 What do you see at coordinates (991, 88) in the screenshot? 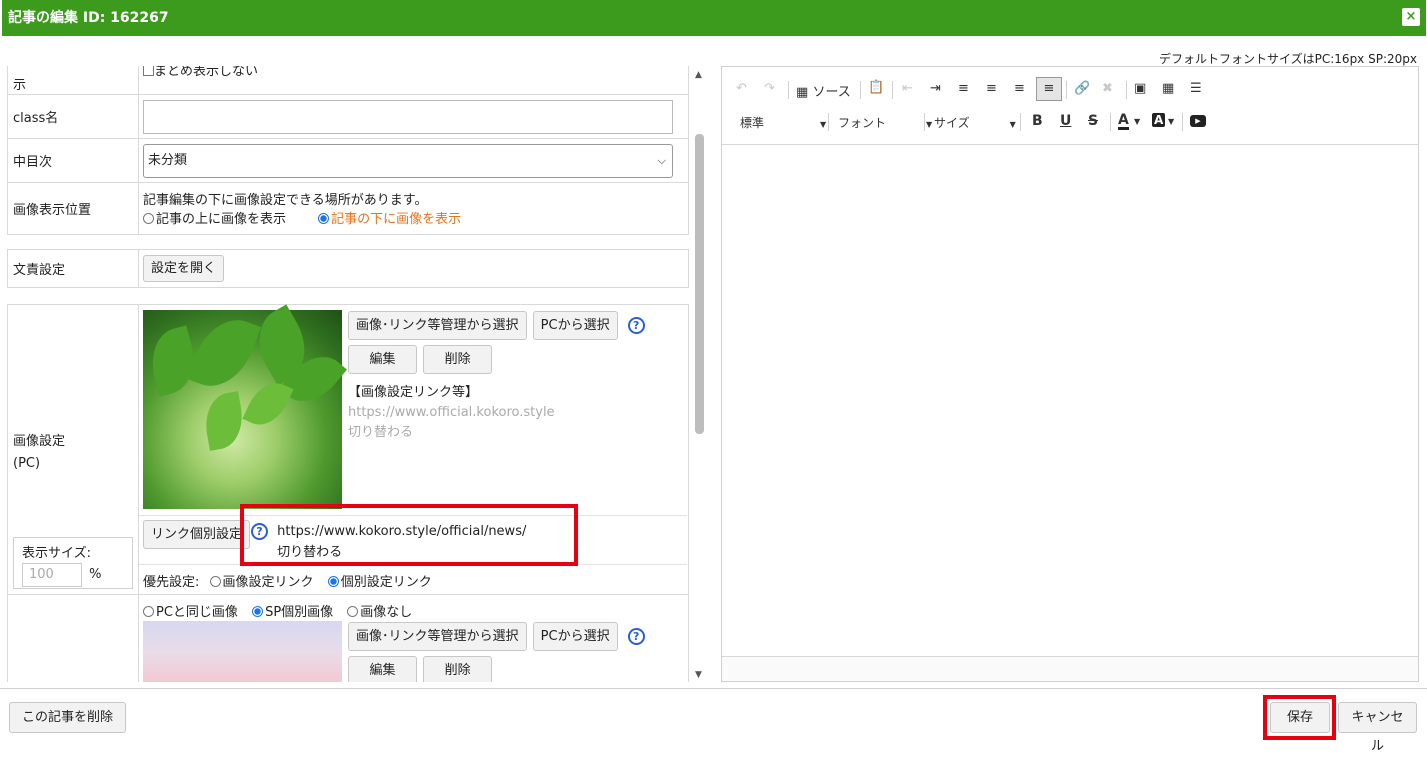
I see `align-center-icon: ≡` at bounding box center [991, 88].